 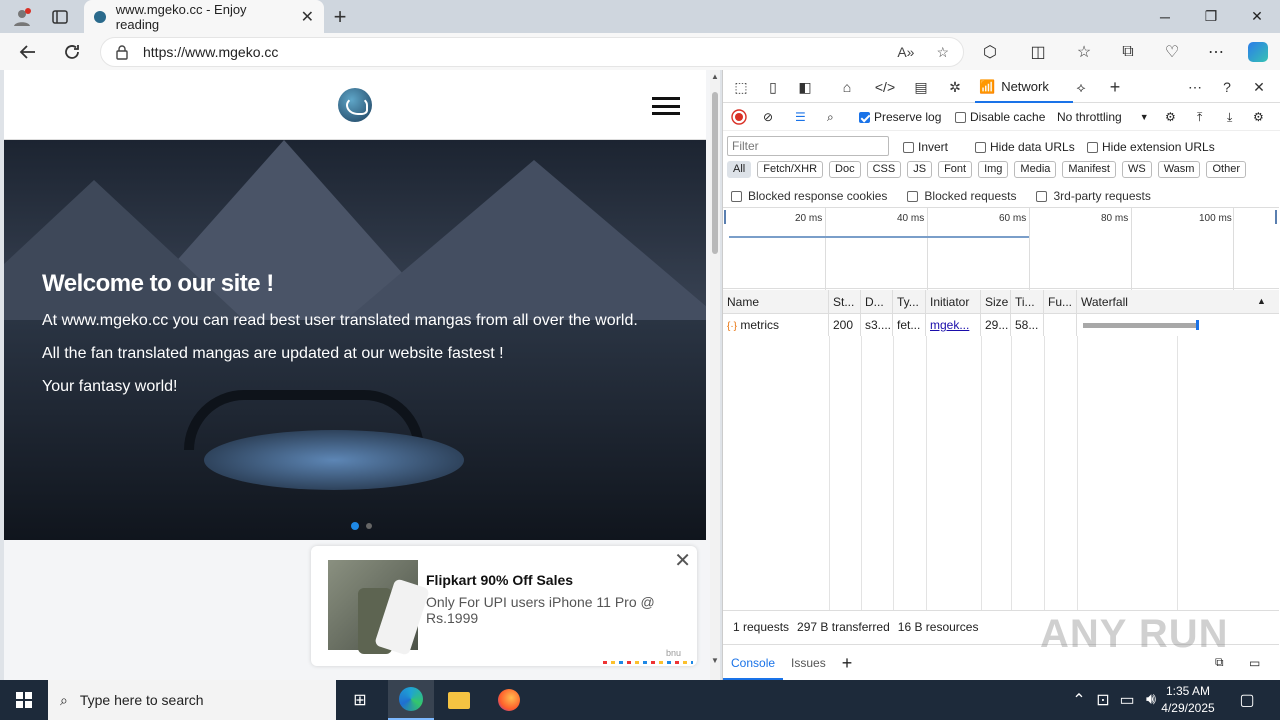 I want to click on tab-network: 📶 Network, so click(x=1024, y=87).